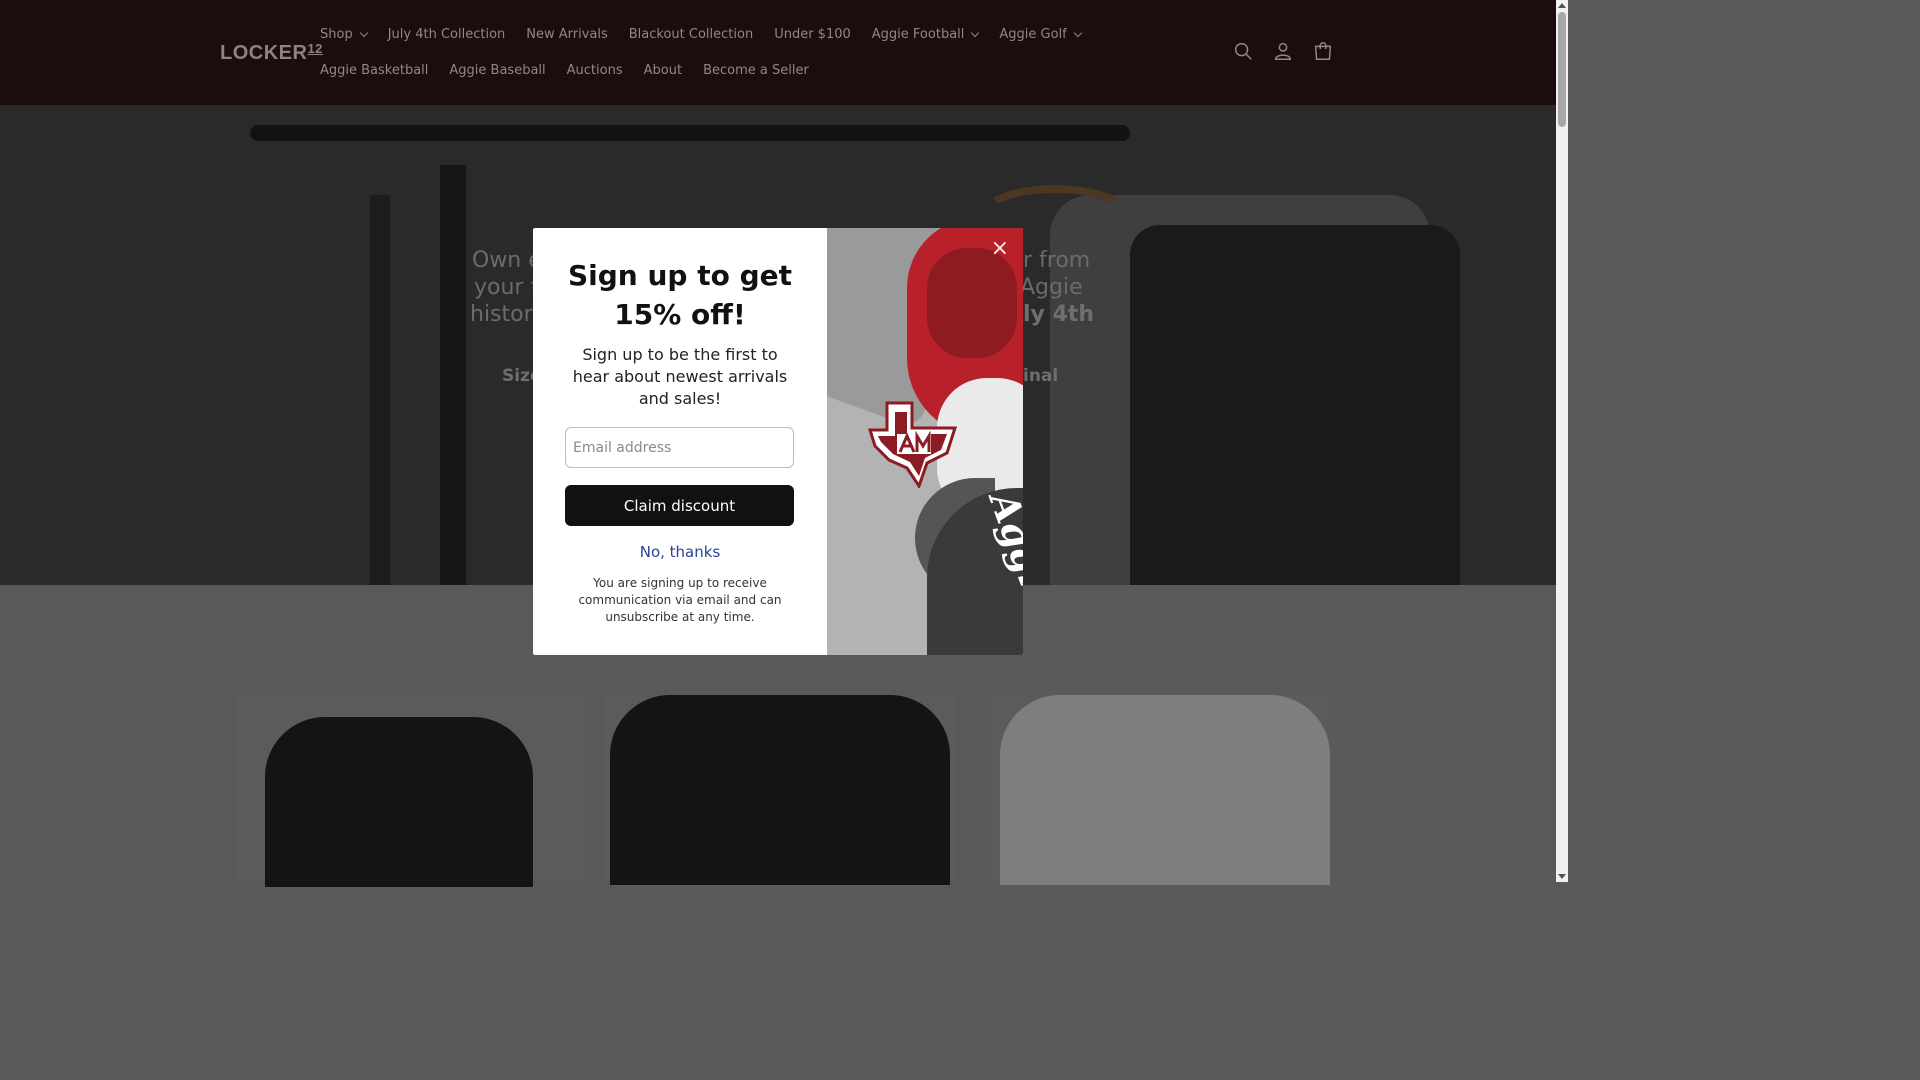 The width and height of the screenshot is (1920, 1080). What do you see at coordinates (1041, 376) in the screenshot?
I see `hero-sub-right: inal` at bounding box center [1041, 376].